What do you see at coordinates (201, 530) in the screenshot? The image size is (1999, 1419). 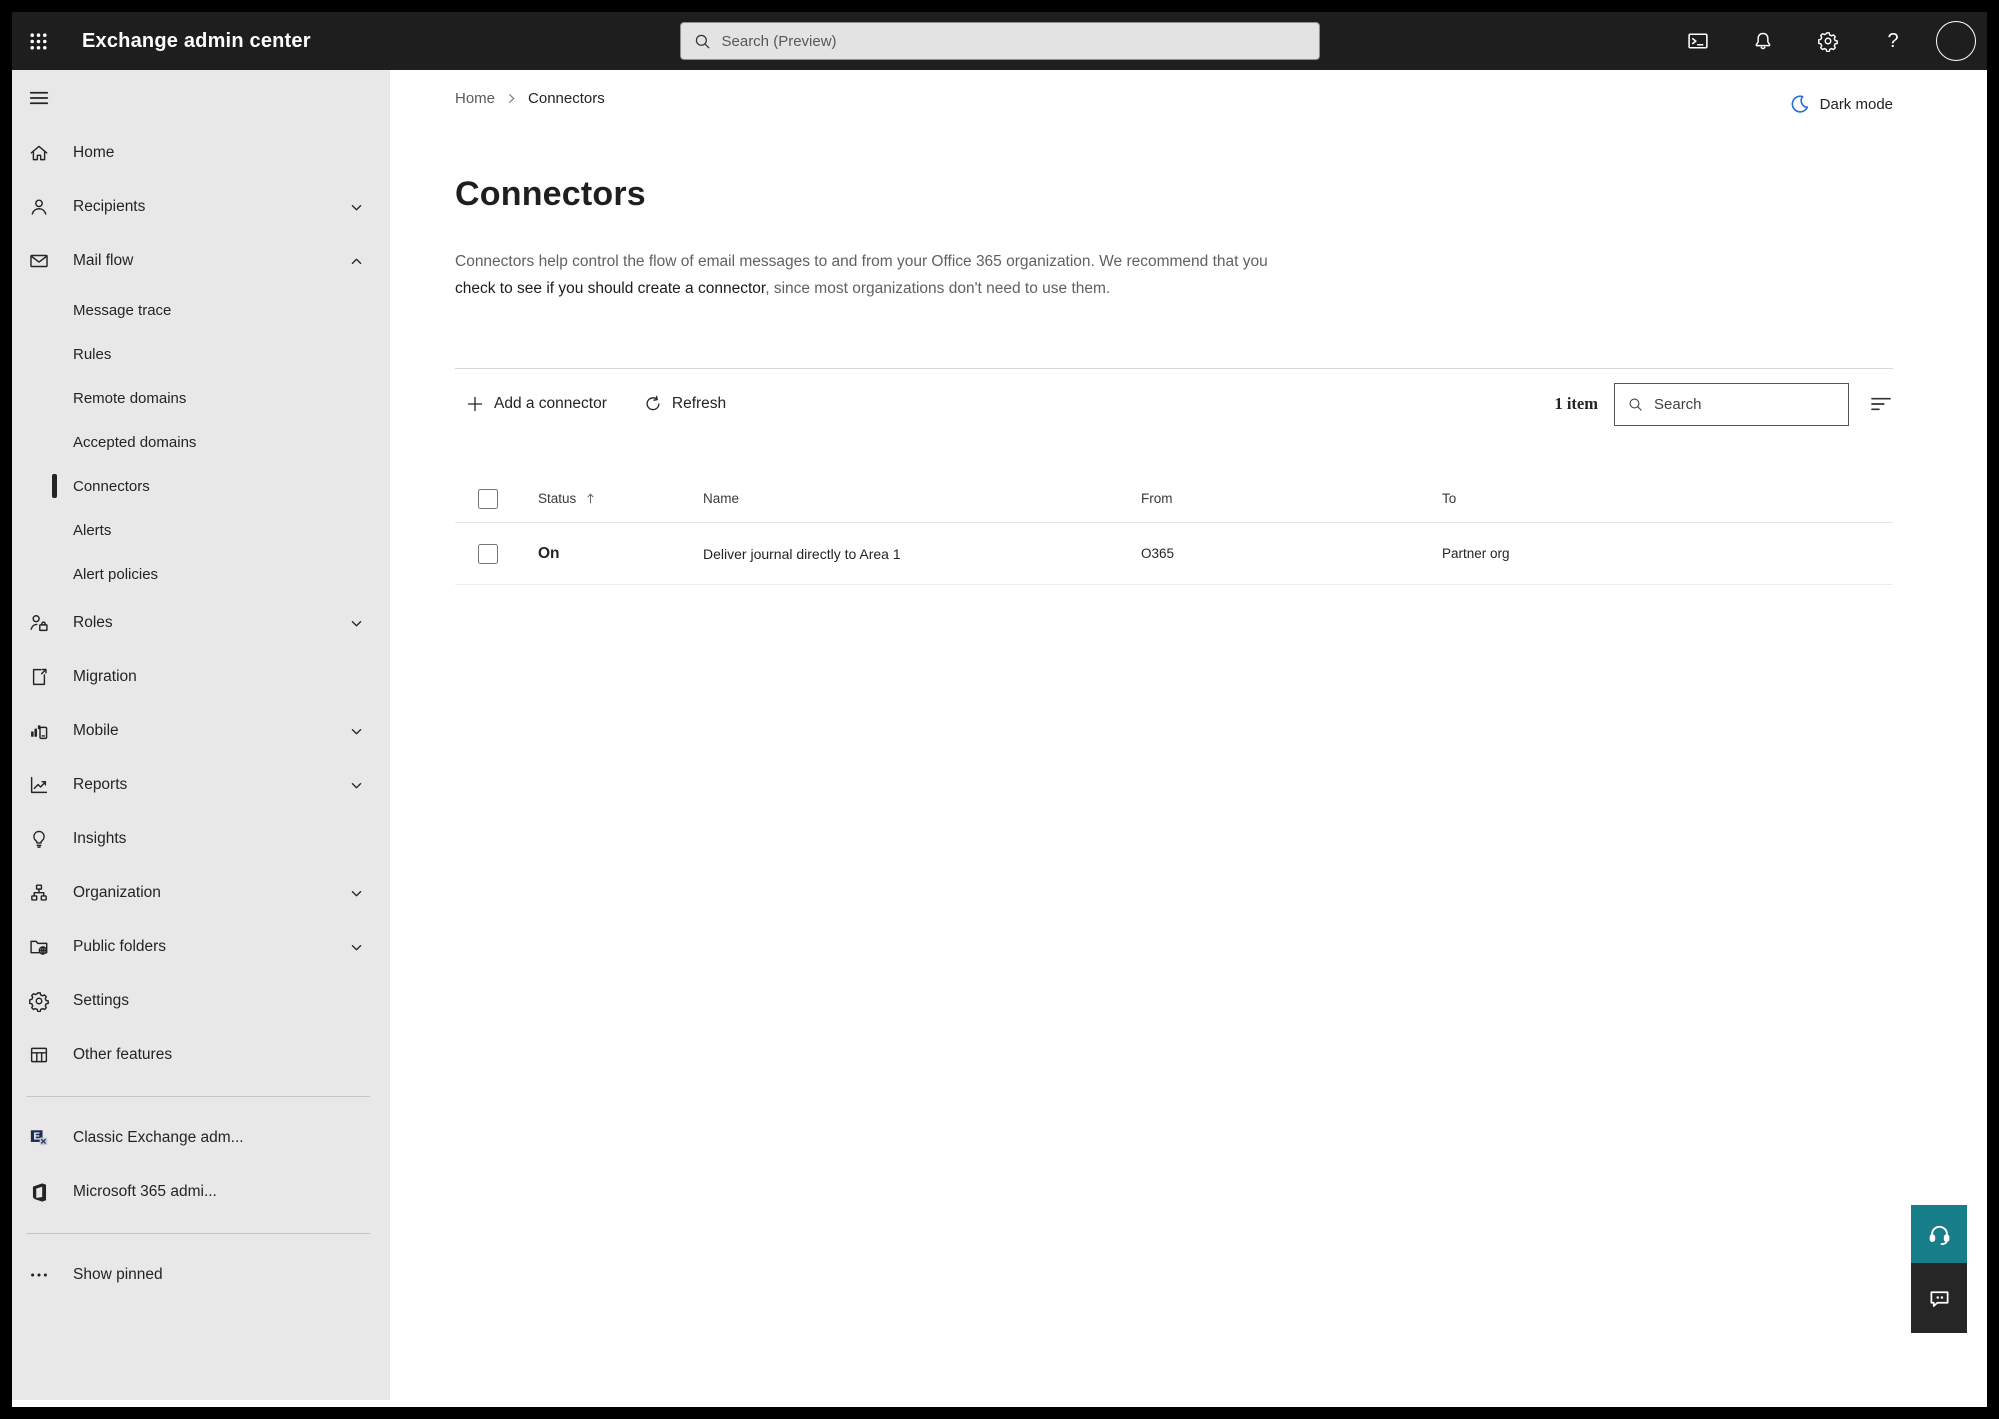 I see `sidebar-item-alerts: Alerts` at bounding box center [201, 530].